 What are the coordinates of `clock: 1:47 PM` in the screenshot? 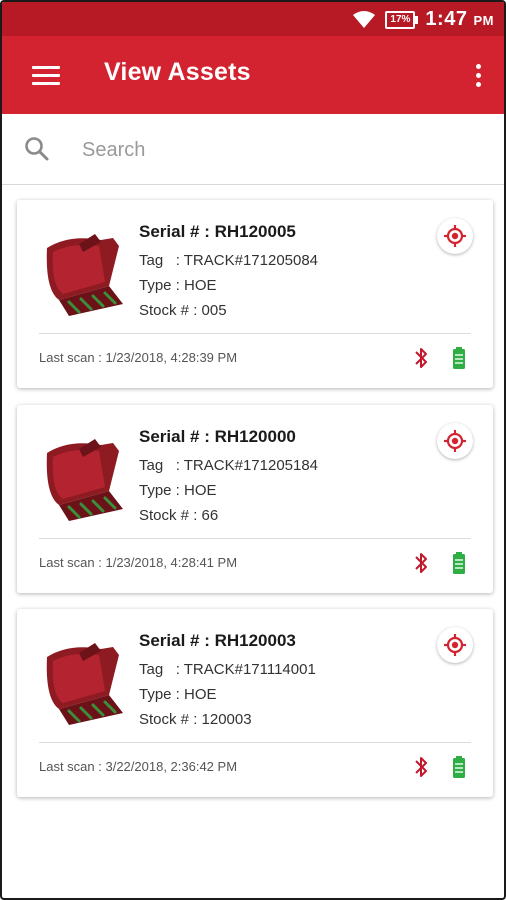 It's located at (459, 19).